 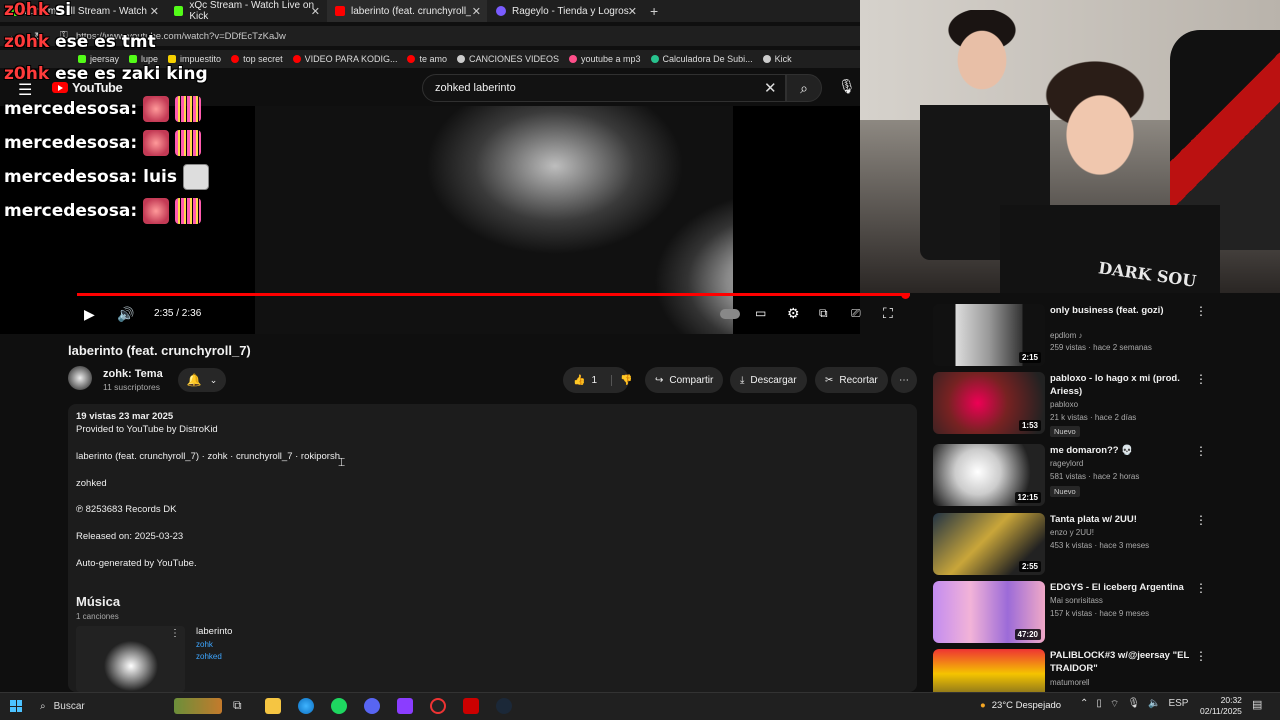 I want to click on recommendation-title: Tanta plata w/ 2UU!, so click(x=1120, y=519).